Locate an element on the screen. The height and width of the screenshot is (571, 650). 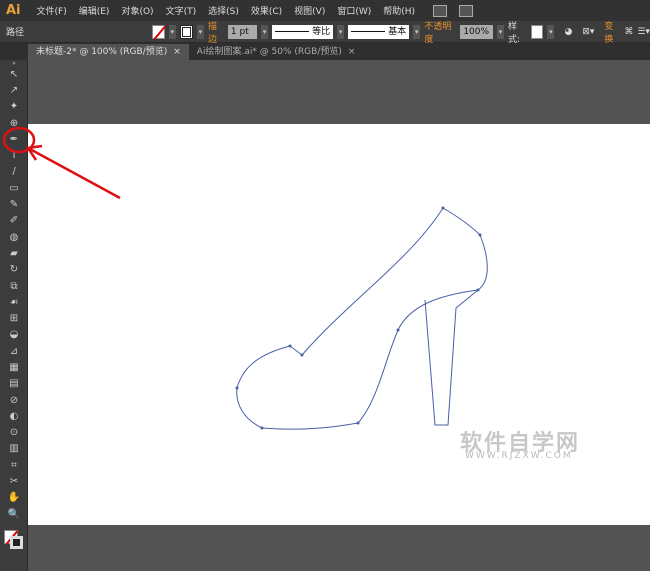
annotation-arrow is located at coordinates (61, 163).